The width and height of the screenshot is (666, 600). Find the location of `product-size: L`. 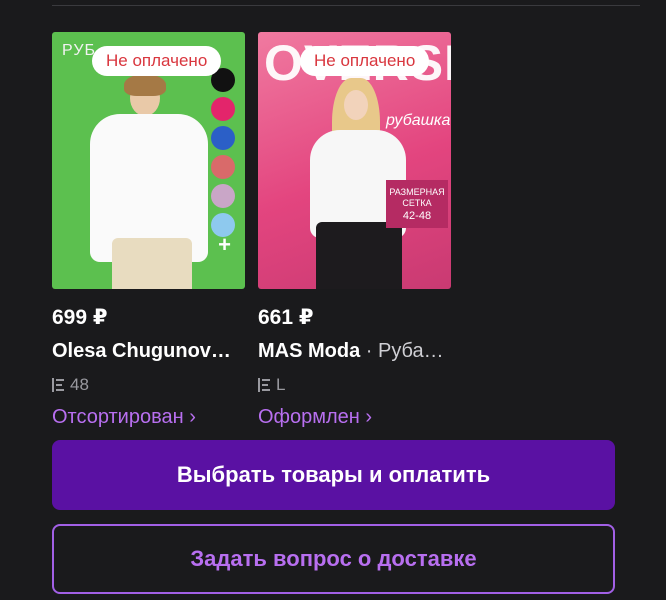

product-size: L is located at coordinates (354, 385).